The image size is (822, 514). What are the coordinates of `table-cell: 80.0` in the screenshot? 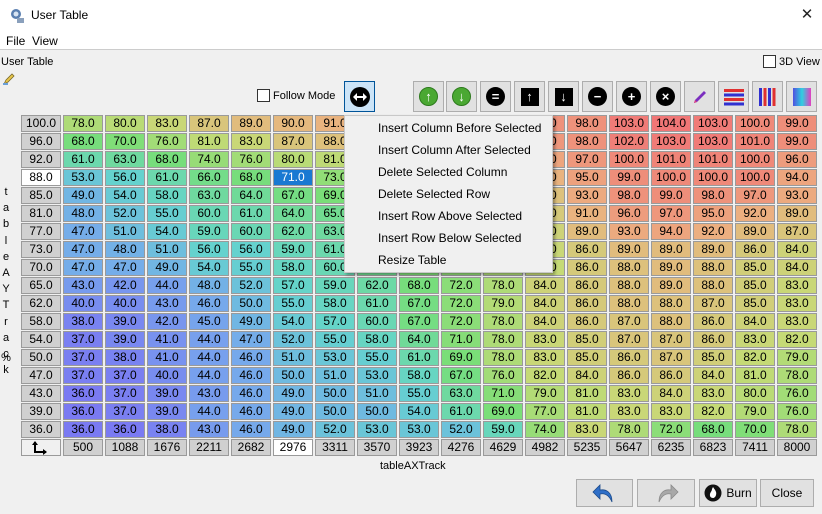 It's located at (125, 123).